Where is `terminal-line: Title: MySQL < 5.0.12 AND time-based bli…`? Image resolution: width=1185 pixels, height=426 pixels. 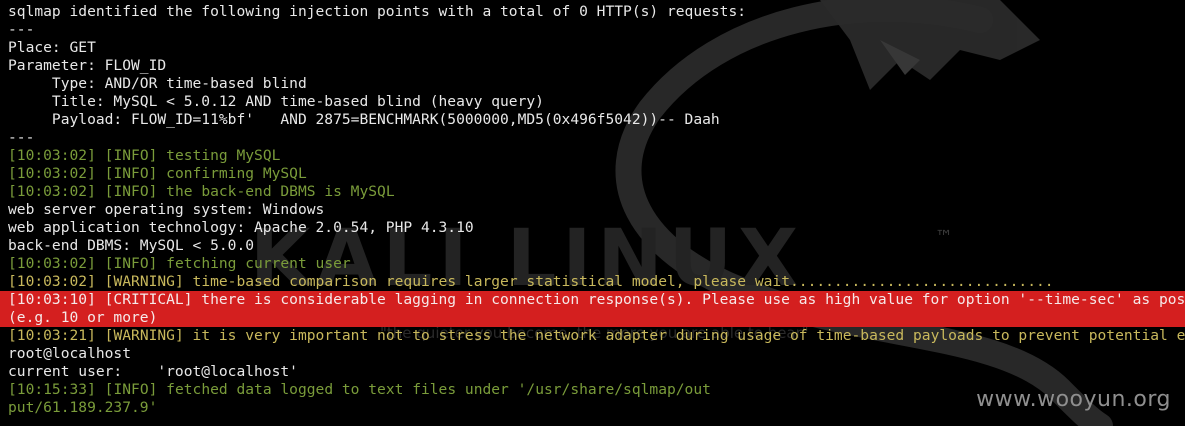 terminal-line: Title: MySQL < 5.0.12 AND time-based bli… is located at coordinates (592, 102).